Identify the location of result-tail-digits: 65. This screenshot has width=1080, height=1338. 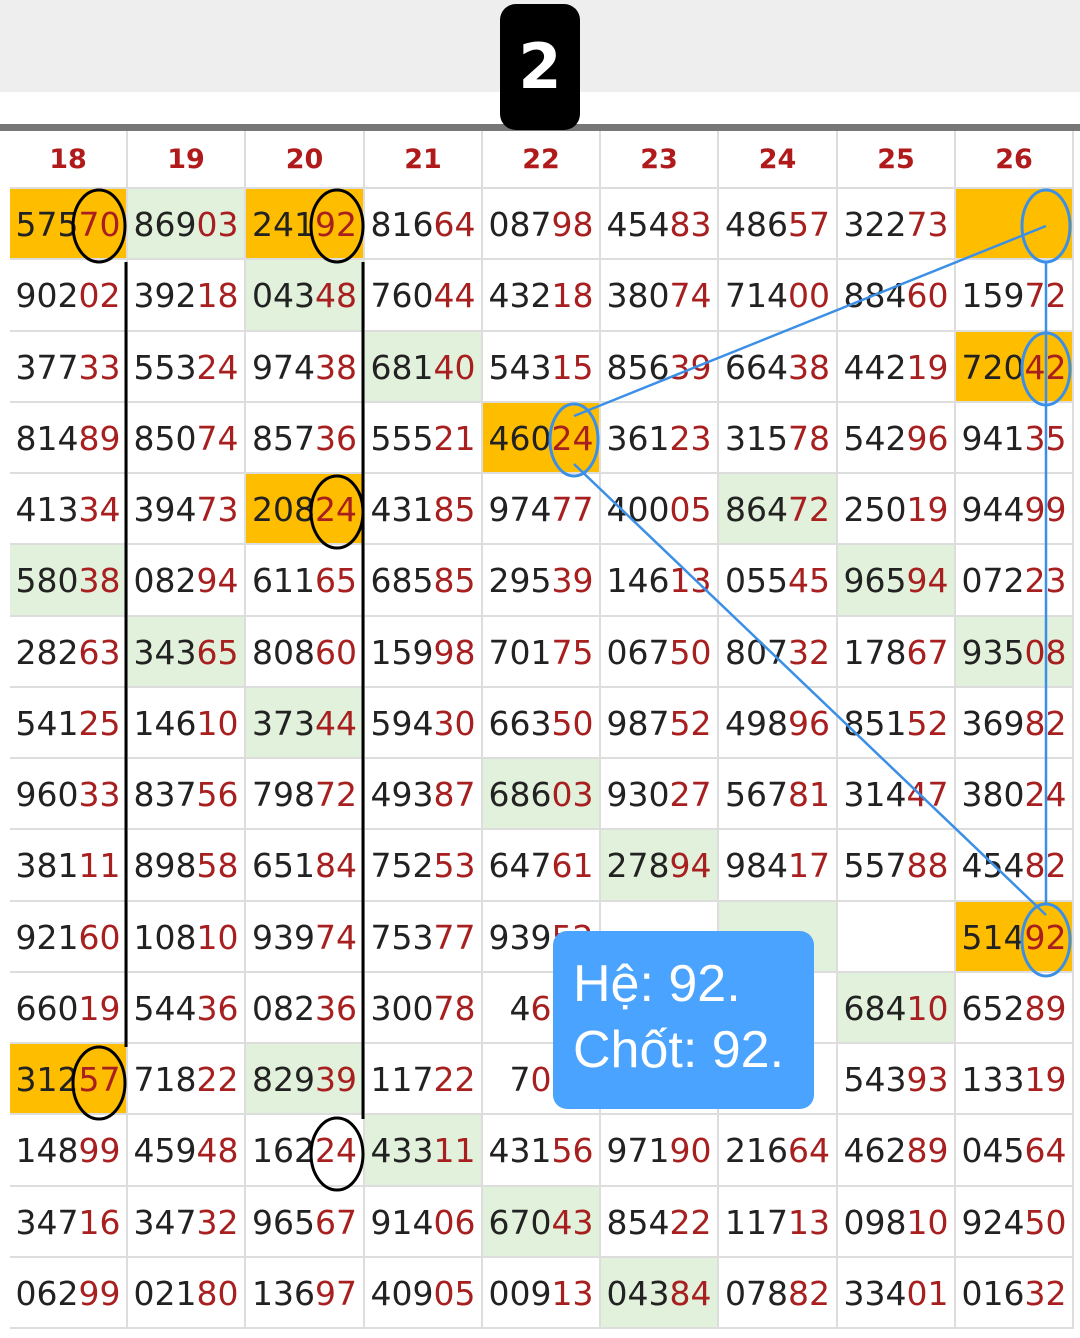
(217, 652).